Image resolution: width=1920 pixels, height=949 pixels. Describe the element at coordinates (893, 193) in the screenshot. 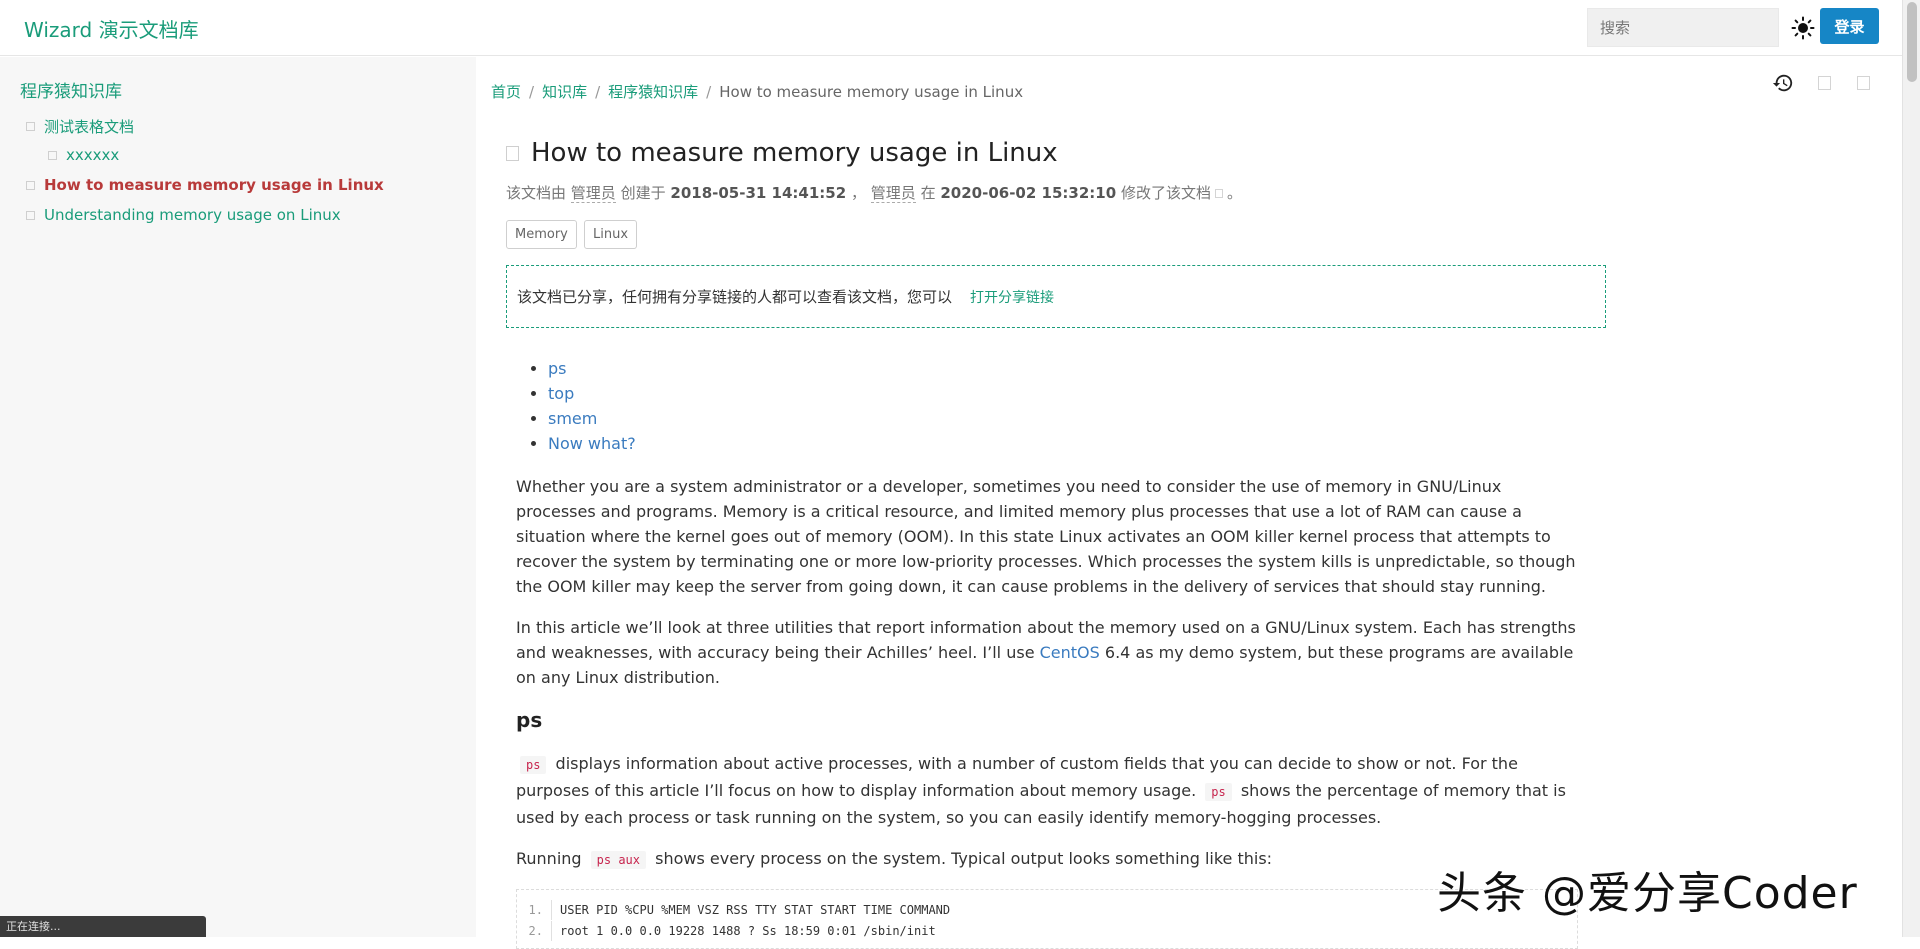

I see `meta-modifier: 管理员` at that location.